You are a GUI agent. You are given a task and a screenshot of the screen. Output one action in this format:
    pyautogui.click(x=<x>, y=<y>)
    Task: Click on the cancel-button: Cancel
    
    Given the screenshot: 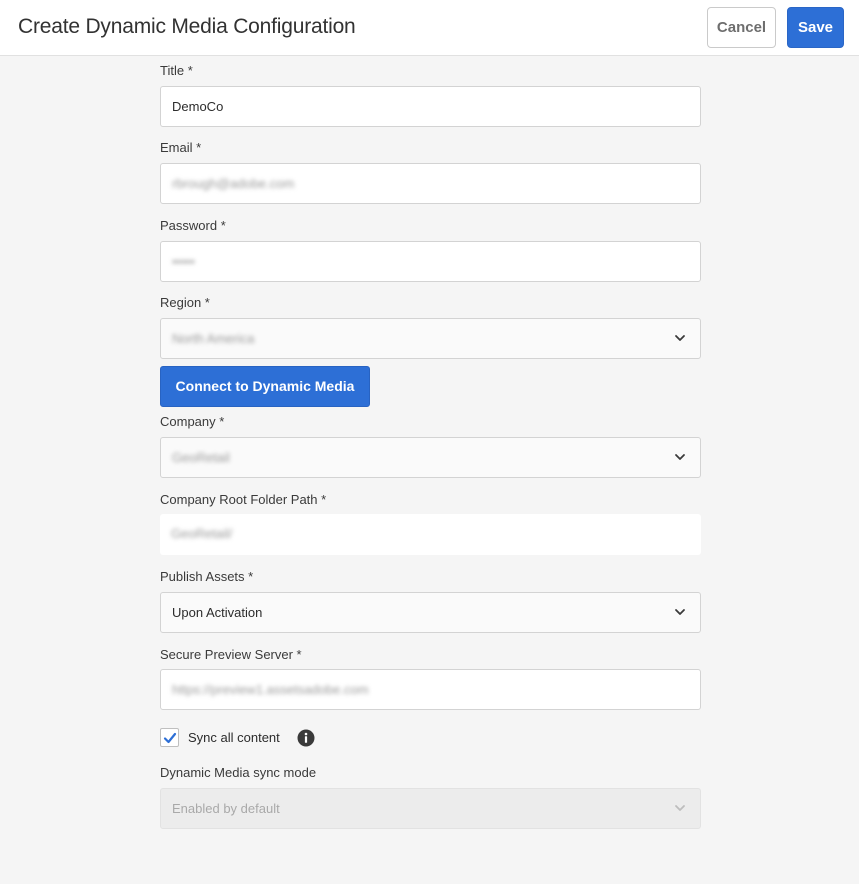 What is the action you would take?
    pyautogui.click(x=741, y=27)
    